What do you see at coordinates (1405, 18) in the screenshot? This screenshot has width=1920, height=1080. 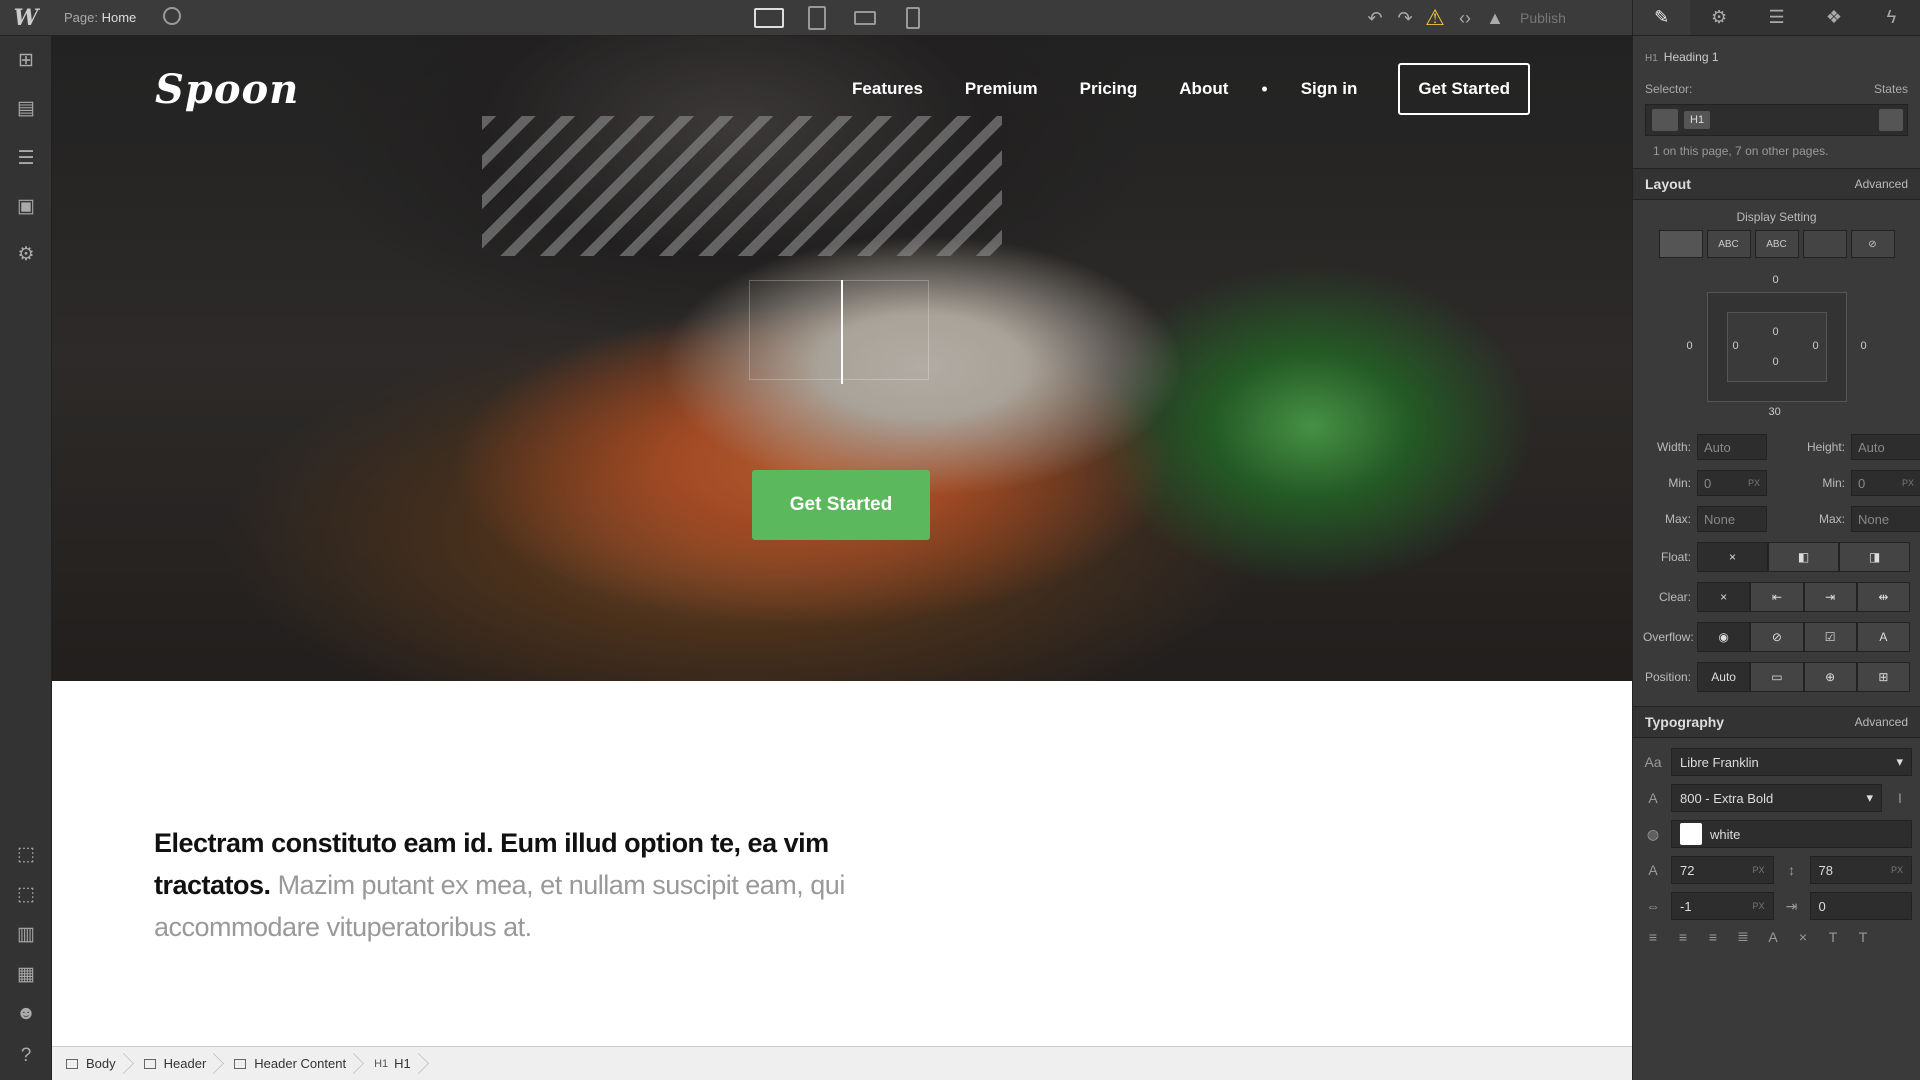 I see `redo-icon: ↷` at bounding box center [1405, 18].